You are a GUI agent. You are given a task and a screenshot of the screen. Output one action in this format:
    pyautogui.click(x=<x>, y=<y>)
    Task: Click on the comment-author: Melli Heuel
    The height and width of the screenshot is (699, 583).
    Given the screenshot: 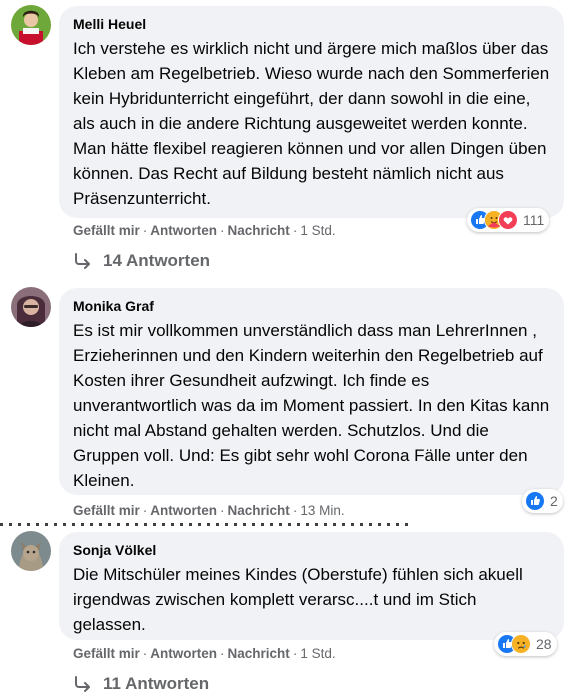 What is the action you would take?
    pyautogui.click(x=311, y=24)
    